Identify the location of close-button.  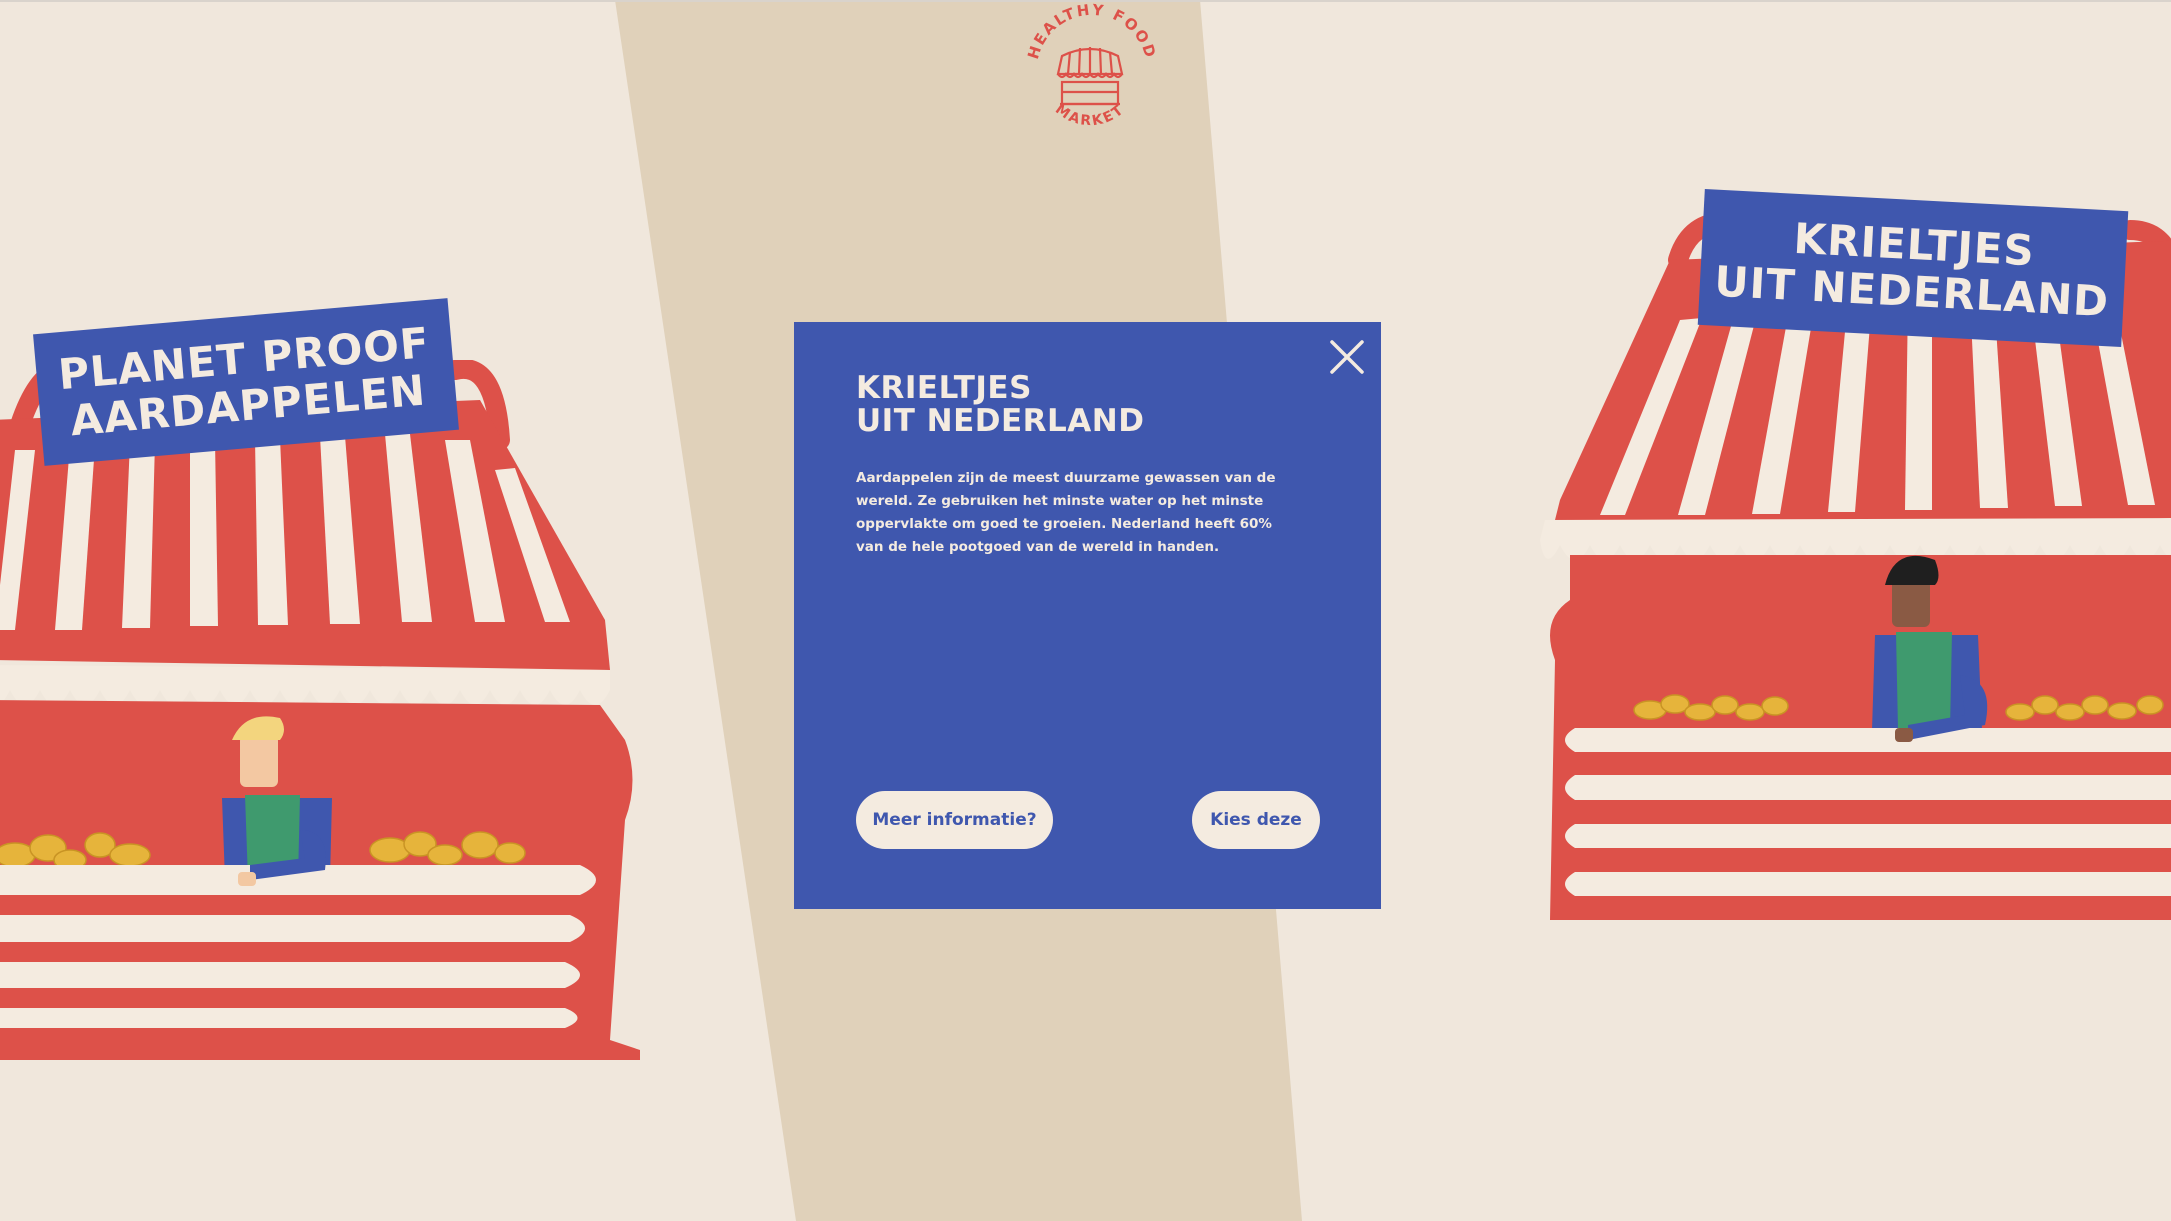
(1347, 357).